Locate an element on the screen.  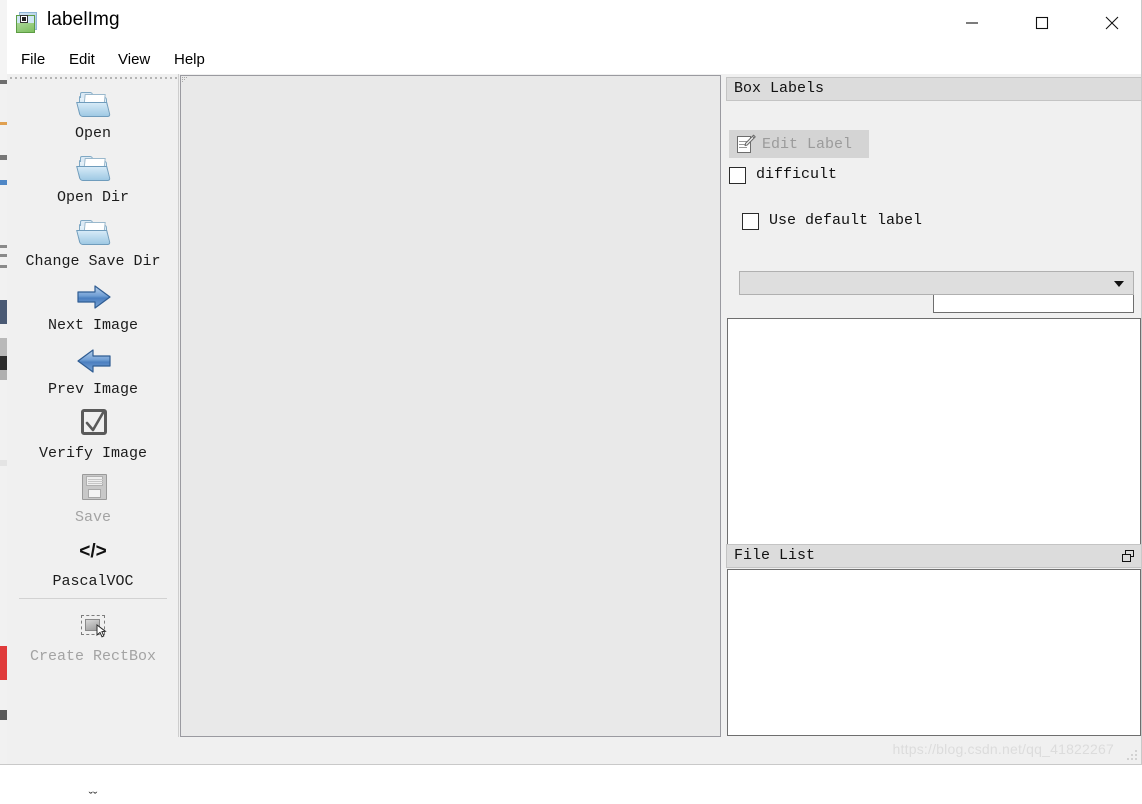
chevron-down-icon is located at coordinates (1119, 284).